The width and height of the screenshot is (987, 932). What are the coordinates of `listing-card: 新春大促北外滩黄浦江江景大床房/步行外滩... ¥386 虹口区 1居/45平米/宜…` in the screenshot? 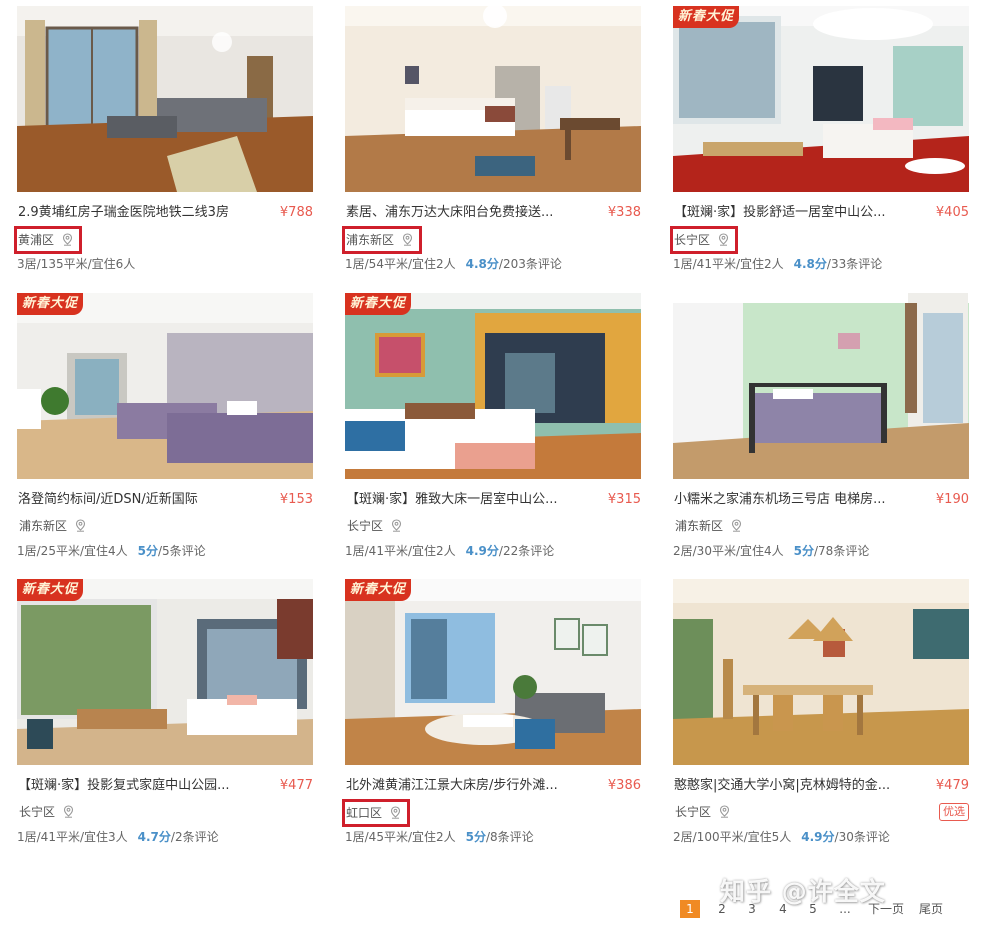 It's located at (491, 717).